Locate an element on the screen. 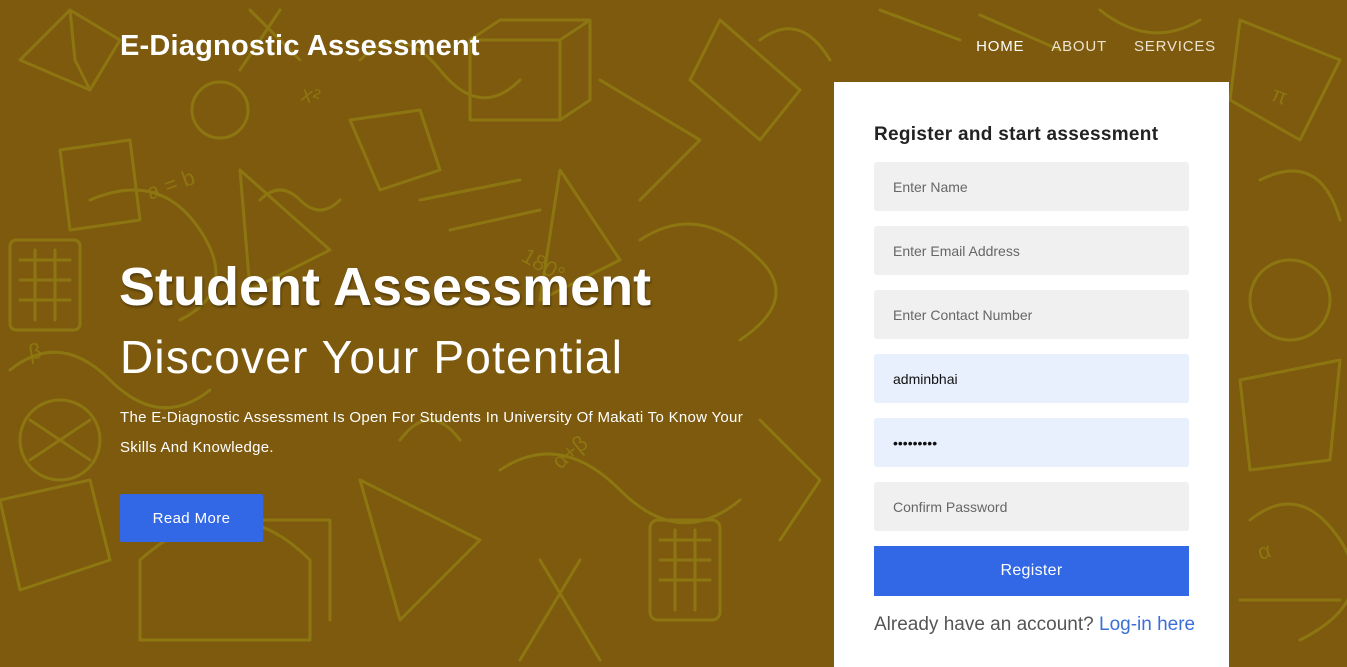 The width and height of the screenshot is (1347, 667). login-prompt: Already have an account? Log-in here is located at coordinates (1034, 625).